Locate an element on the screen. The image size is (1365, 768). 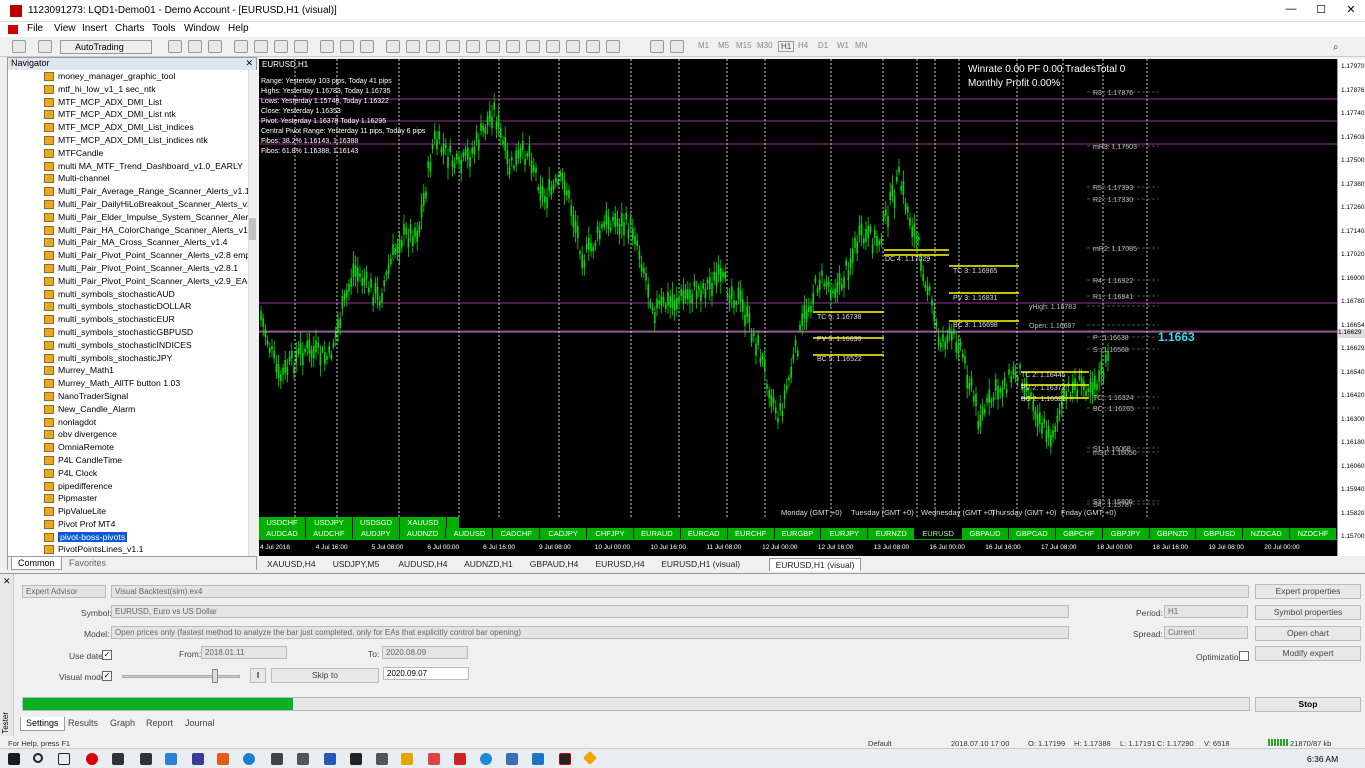
tf-m30: M30 is located at coordinates (765, 45).